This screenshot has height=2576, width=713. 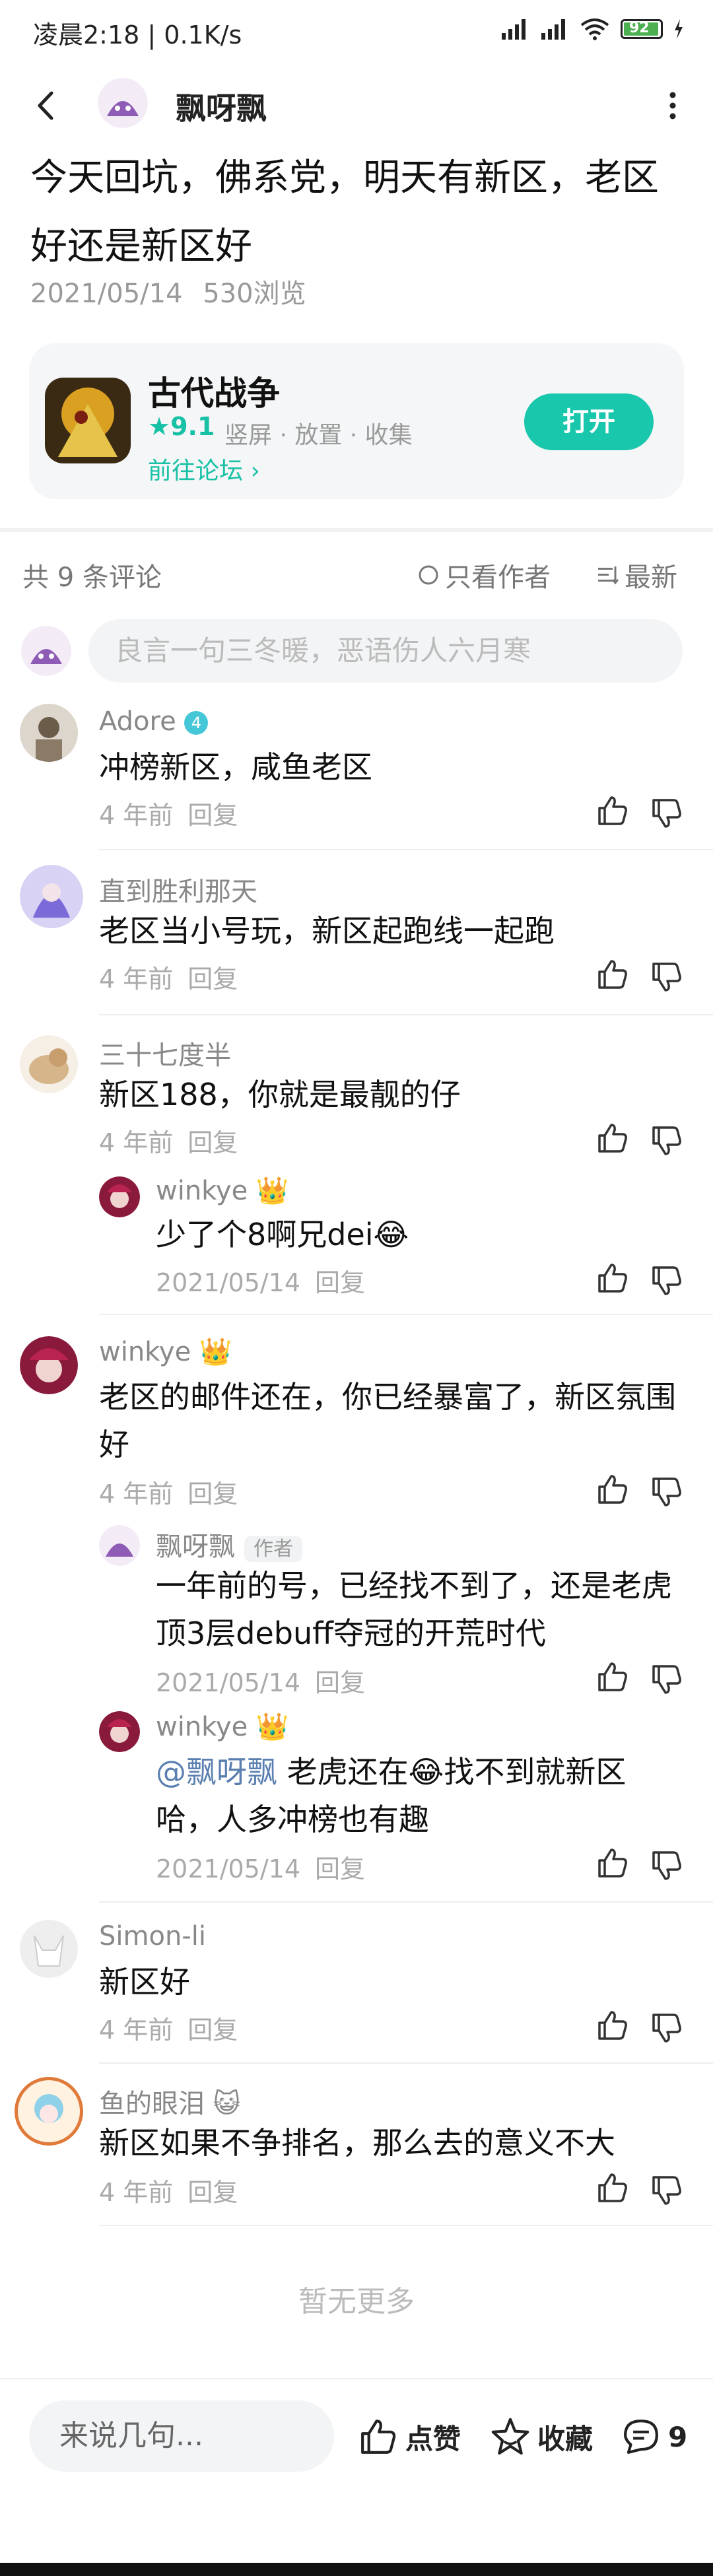 I want to click on game-tags: 竖屏 · 放置 · 收集, so click(x=318, y=435).